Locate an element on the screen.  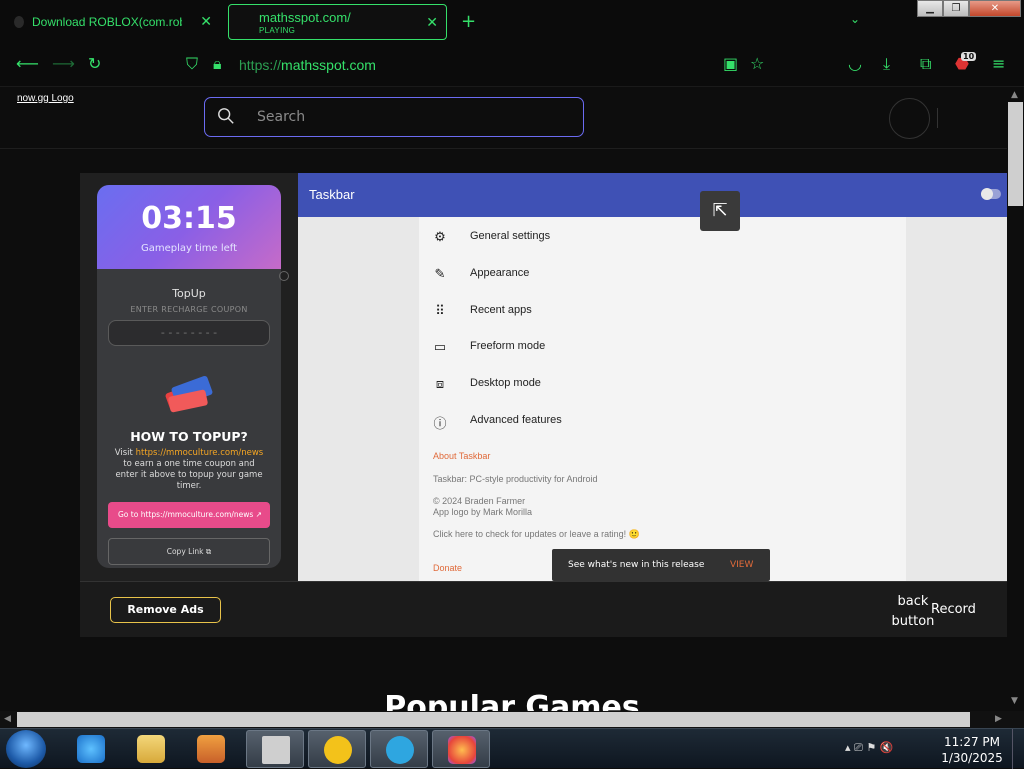
horizontal-scrollbar: ◀ ▶ is located at coordinates (512, 719).